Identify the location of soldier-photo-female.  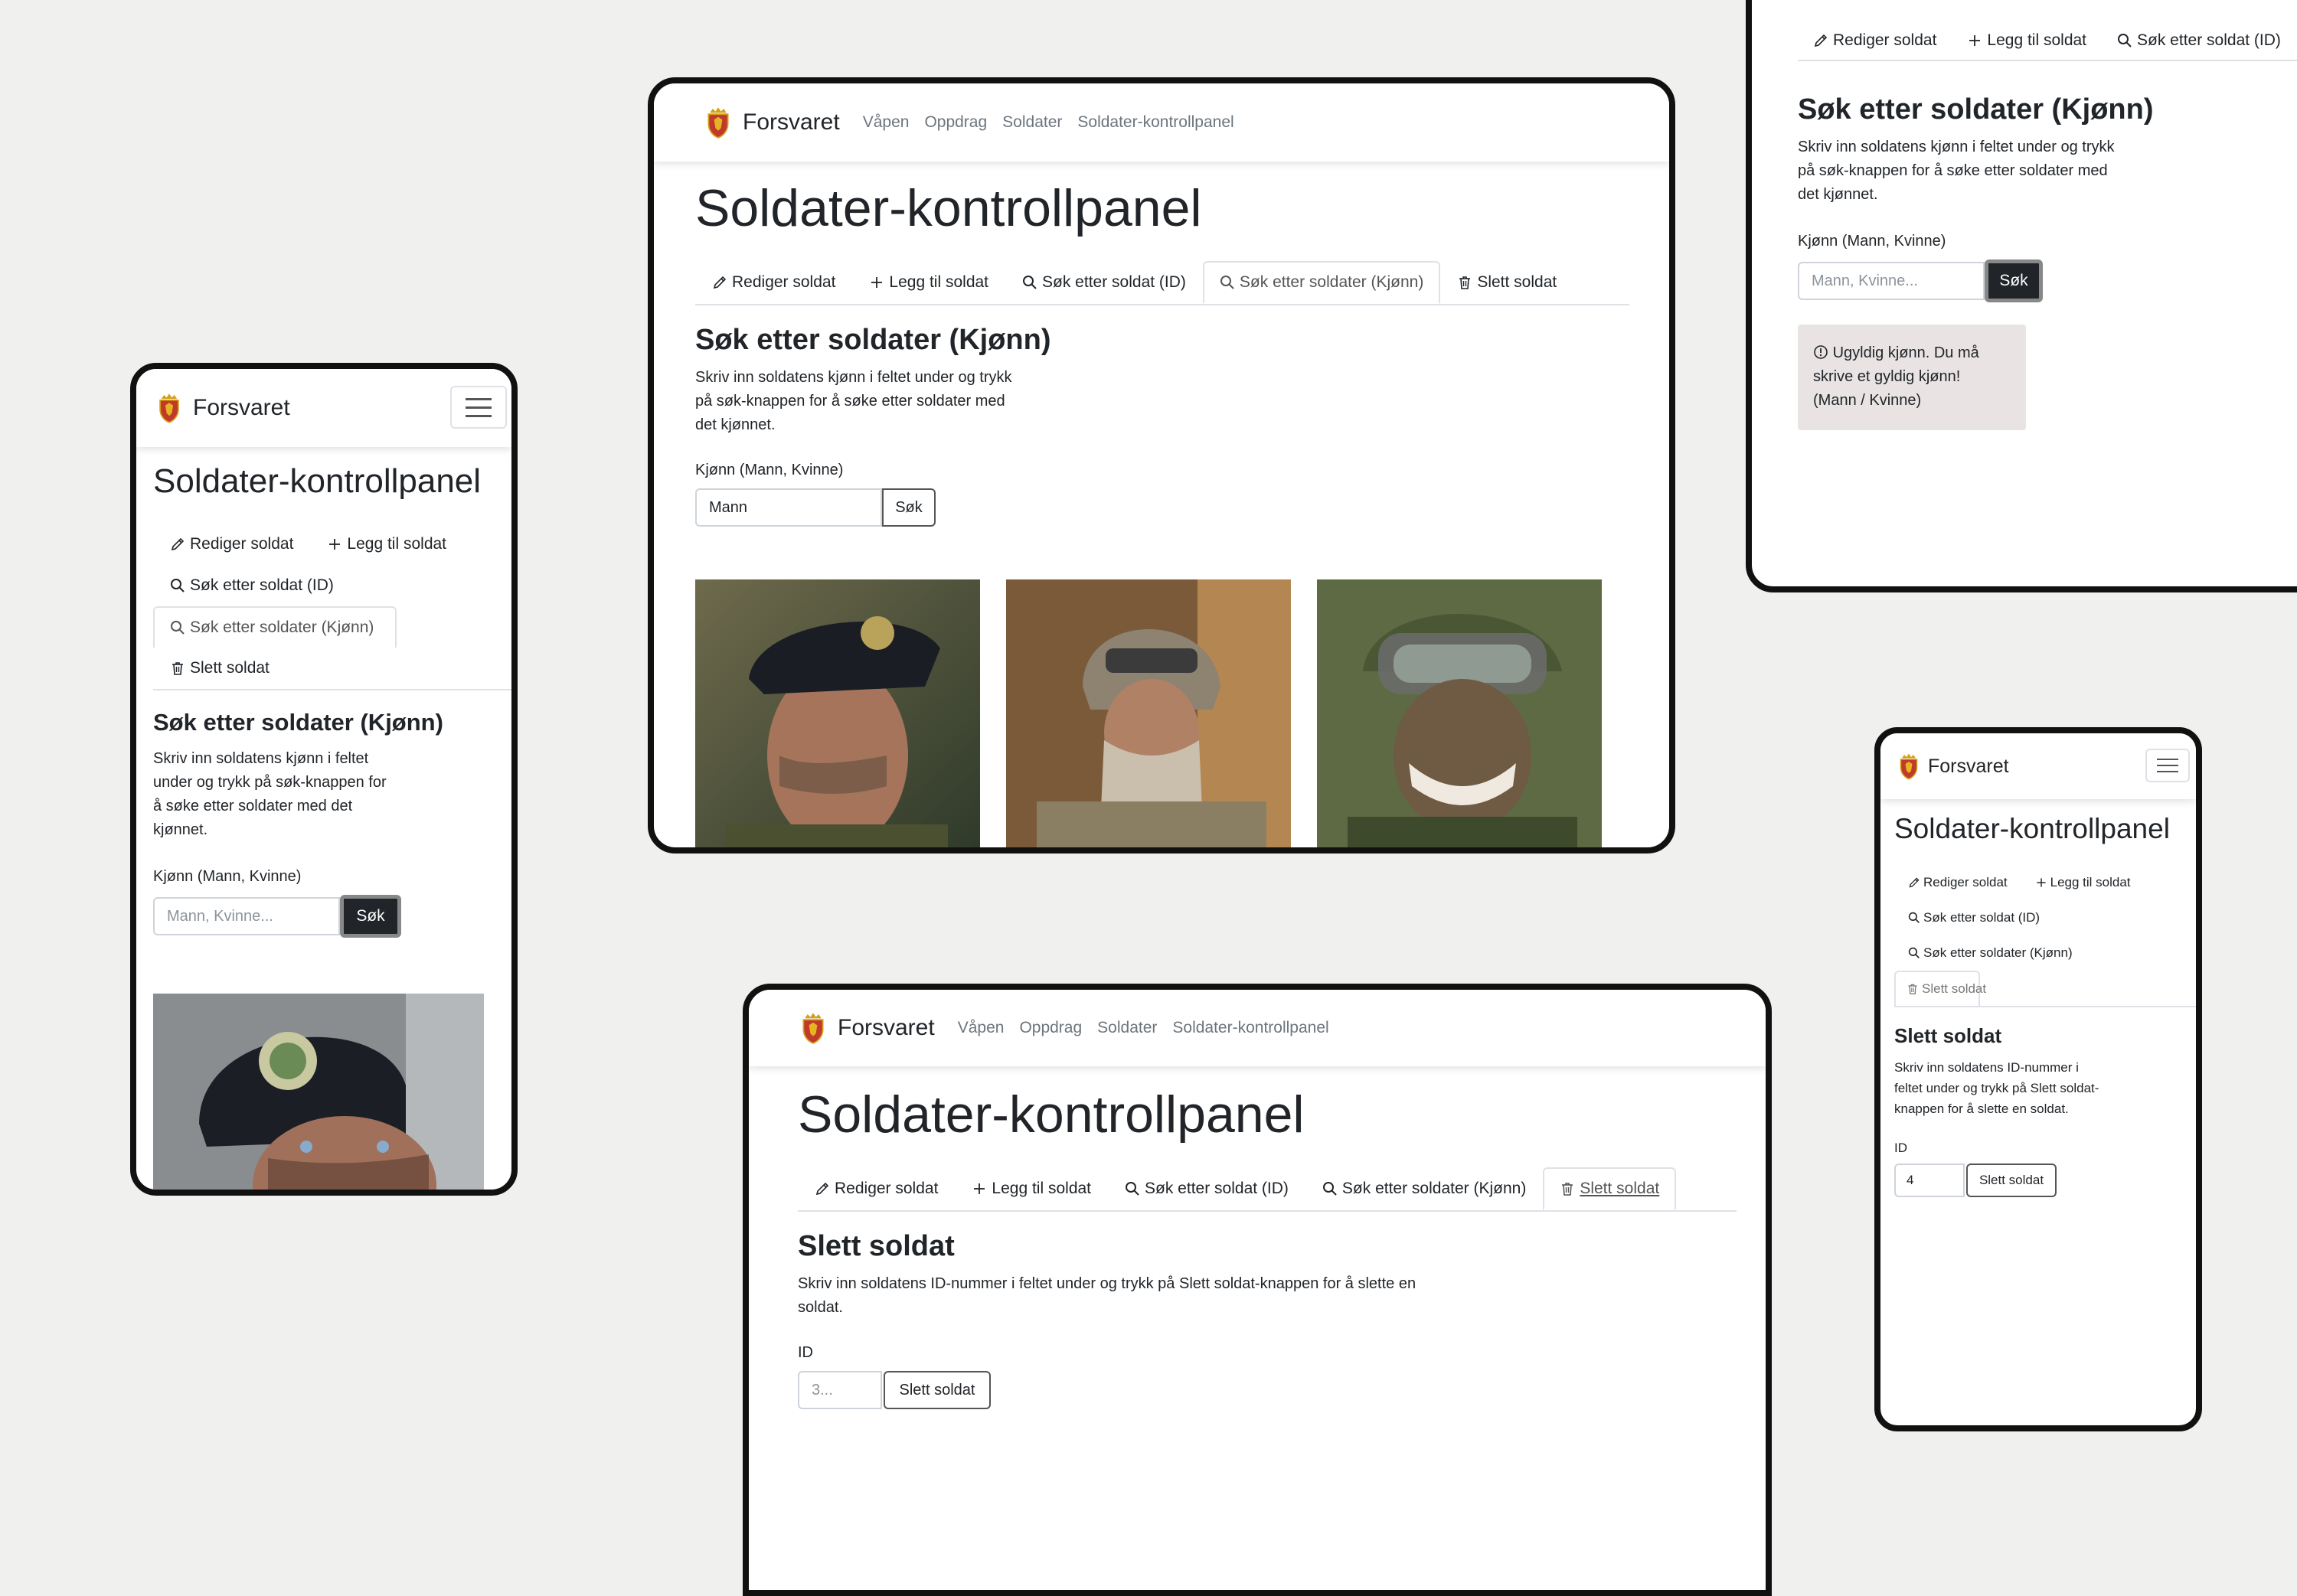
(319, 1092).